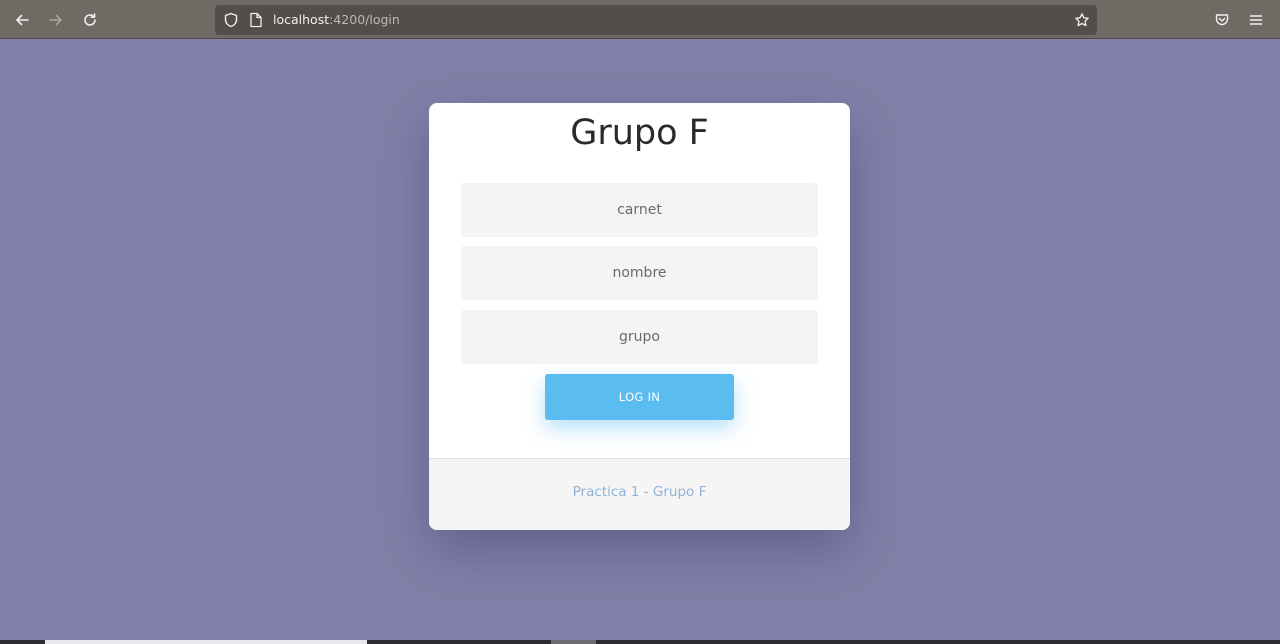 The width and height of the screenshot is (1280, 644). I want to click on url-host: localhost, so click(301, 19).